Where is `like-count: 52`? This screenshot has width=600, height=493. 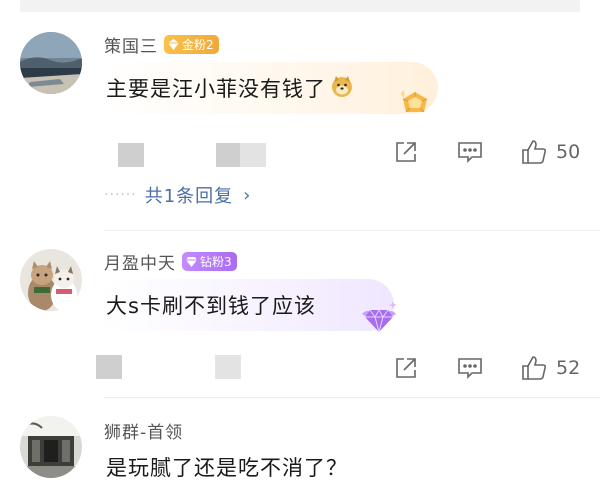
like-count: 52 is located at coordinates (568, 368).